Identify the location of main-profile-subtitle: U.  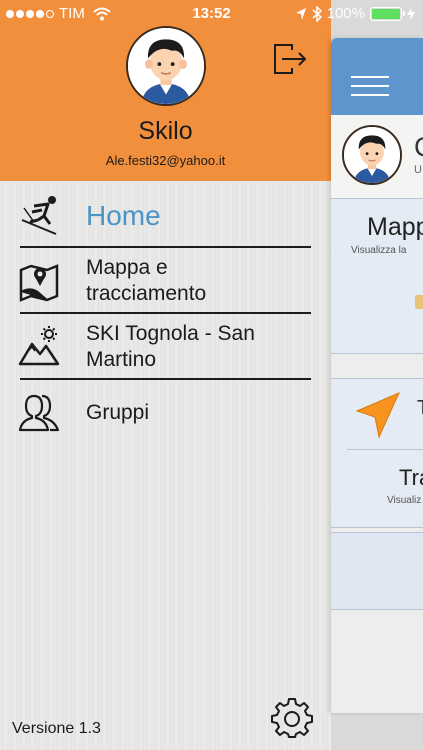
(418, 170).